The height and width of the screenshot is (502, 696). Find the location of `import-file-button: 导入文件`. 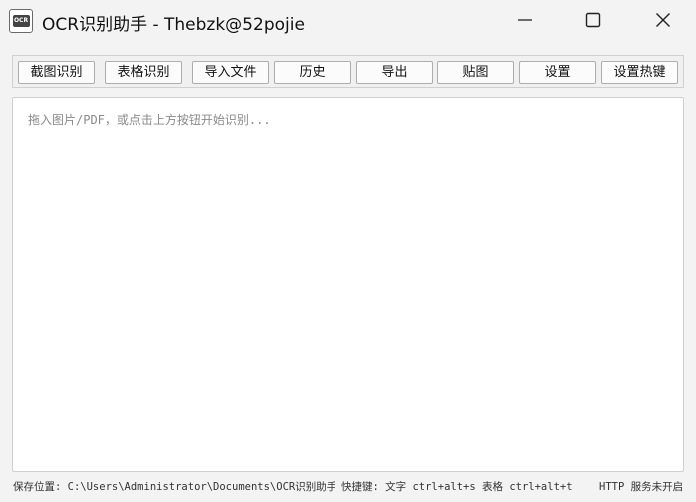

import-file-button: 导入文件 is located at coordinates (230, 72).